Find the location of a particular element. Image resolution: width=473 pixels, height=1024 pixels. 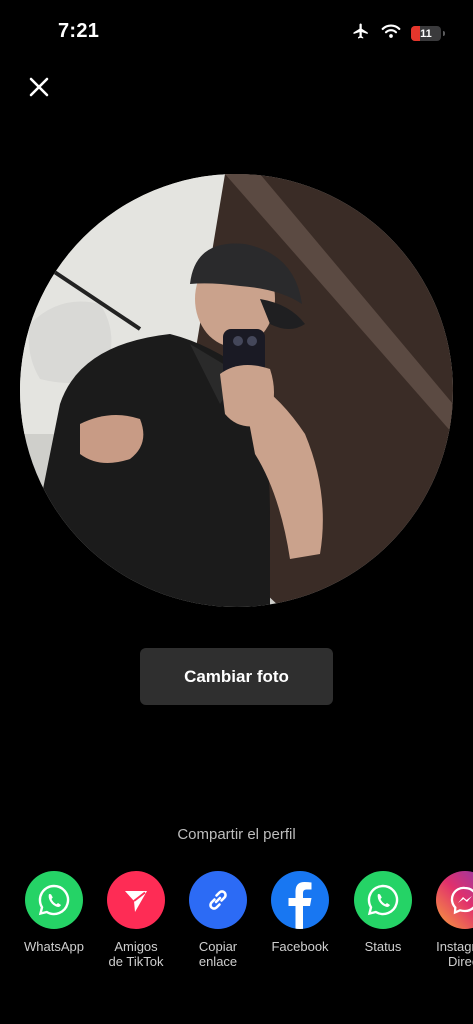

share-profile-title: Compartir el perfil is located at coordinates (236, 834).